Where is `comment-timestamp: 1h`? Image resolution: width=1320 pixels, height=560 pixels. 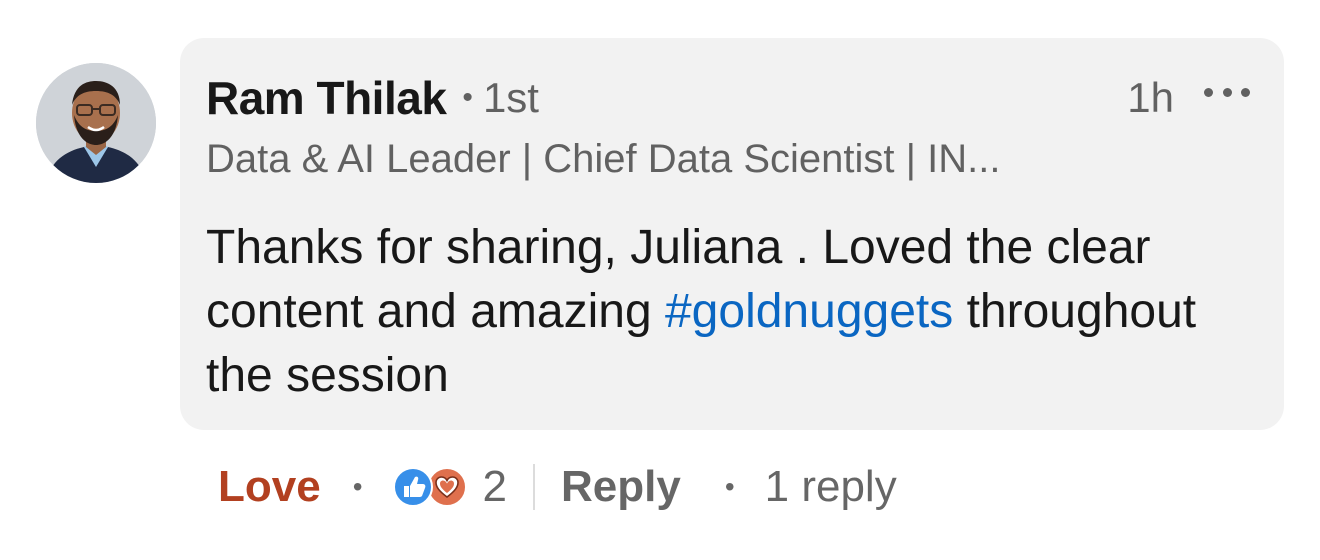 comment-timestamp: 1h is located at coordinates (1150, 97).